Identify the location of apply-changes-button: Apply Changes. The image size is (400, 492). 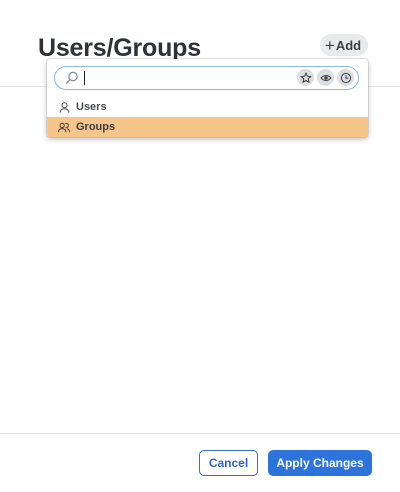
(320, 463).